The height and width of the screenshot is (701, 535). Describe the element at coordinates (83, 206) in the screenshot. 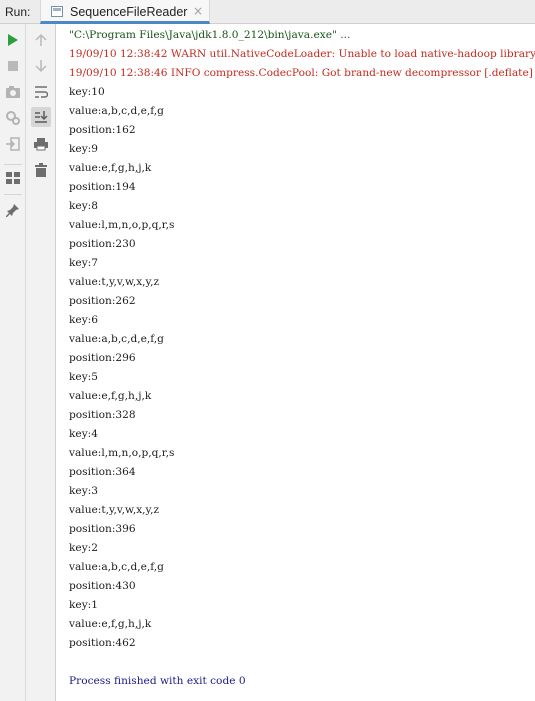

I see `output-line: key:8` at that location.